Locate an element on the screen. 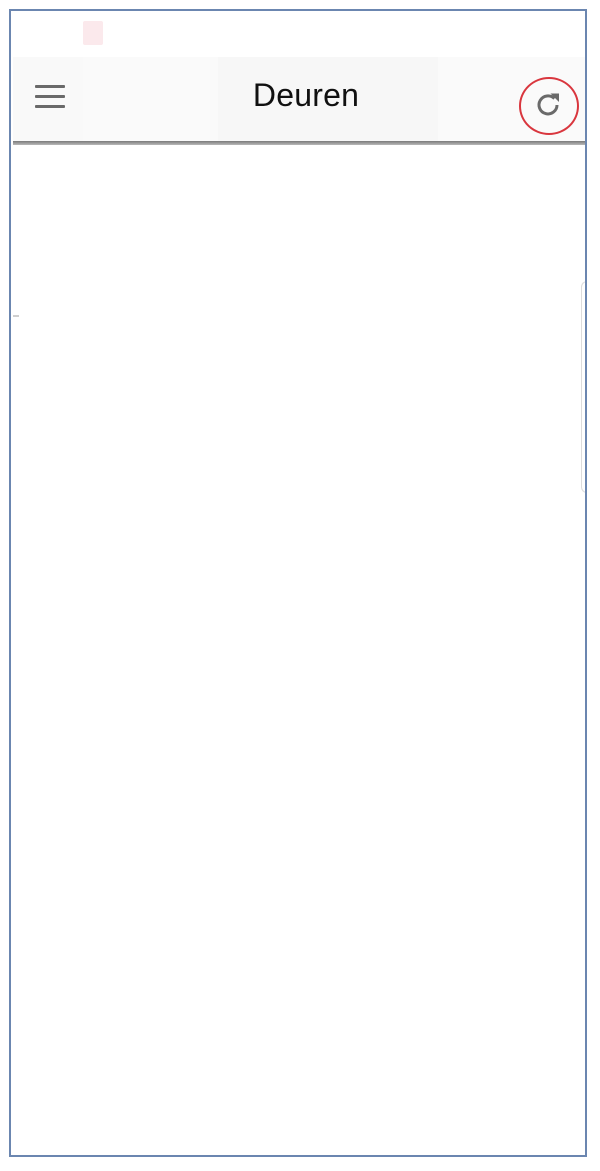 The height and width of the screenshot is (1171, 600). notification-icon is located at coordinates (93, 33).